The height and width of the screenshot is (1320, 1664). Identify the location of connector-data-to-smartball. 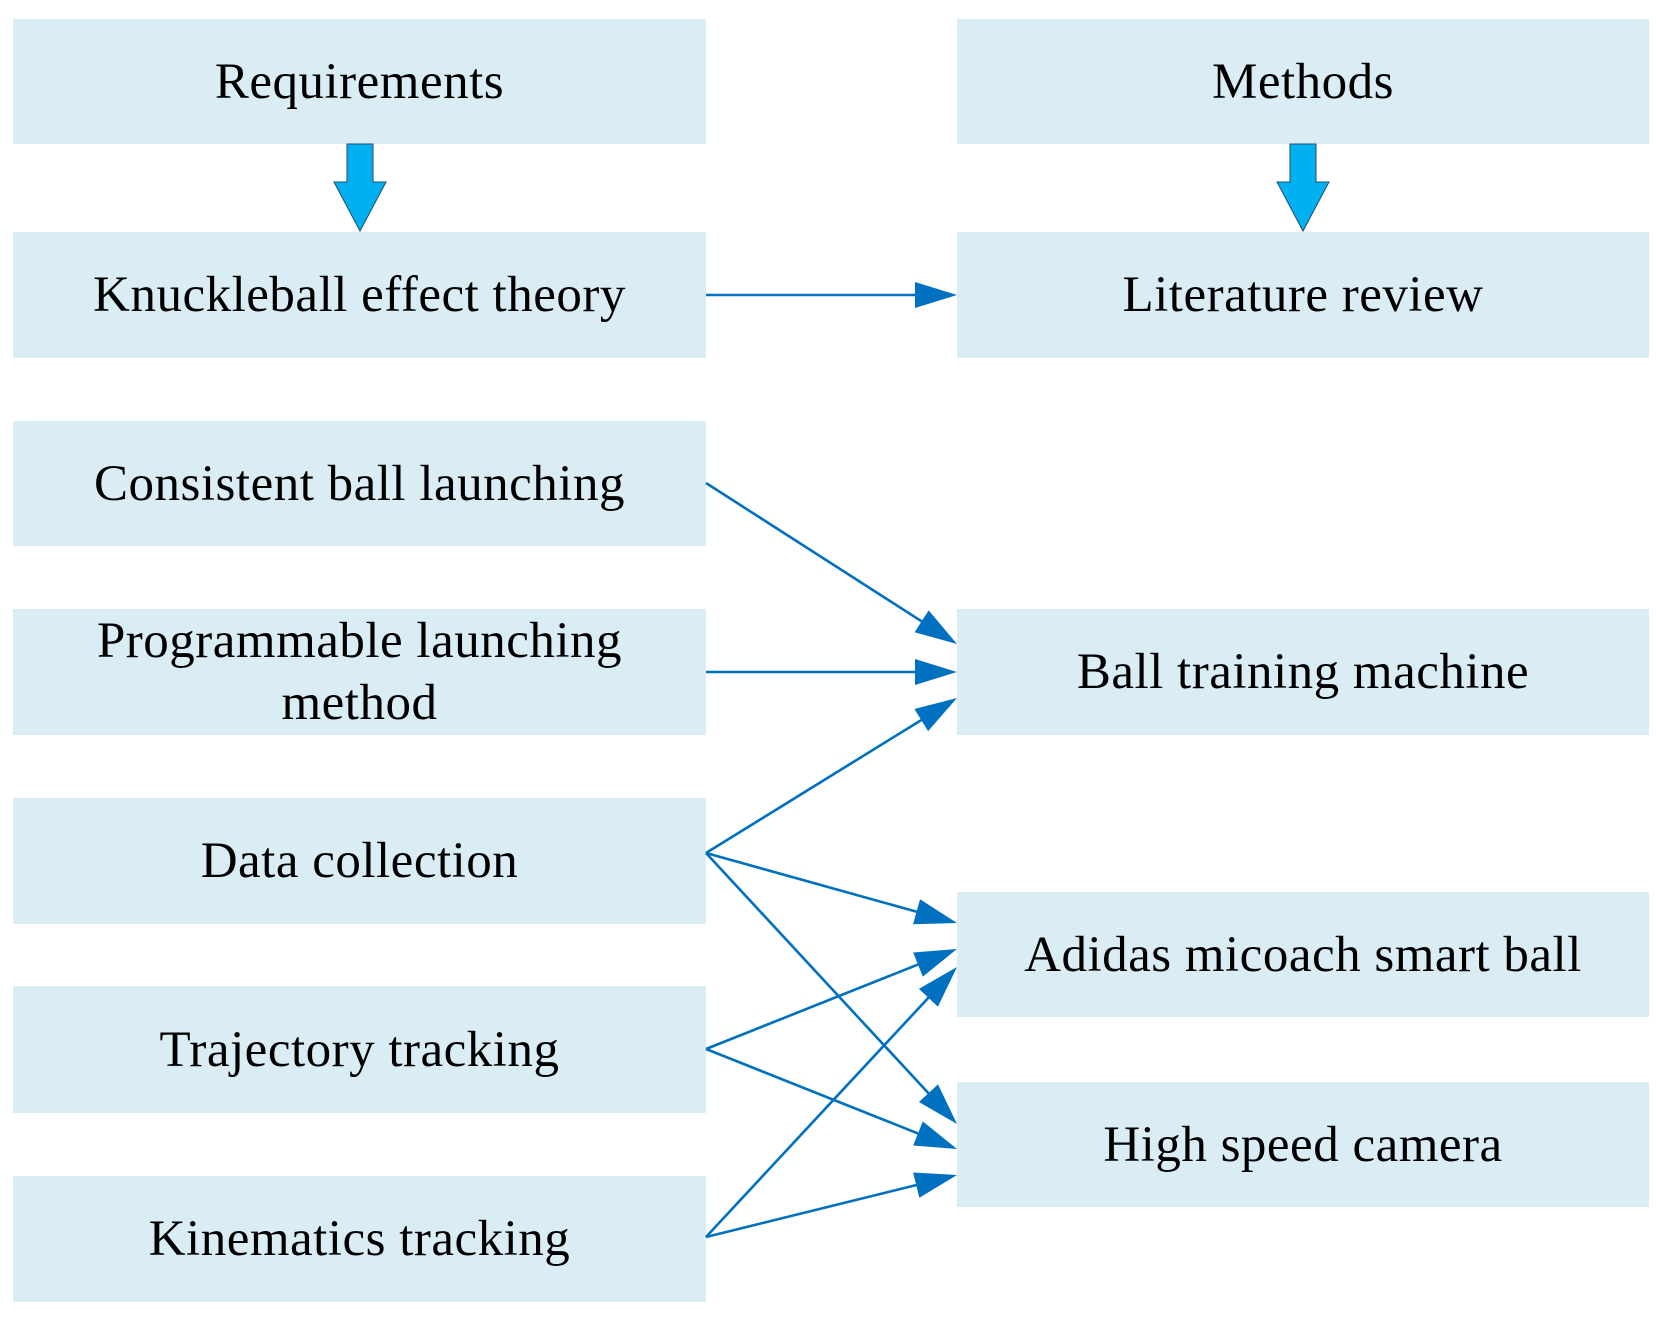
(813, 883).